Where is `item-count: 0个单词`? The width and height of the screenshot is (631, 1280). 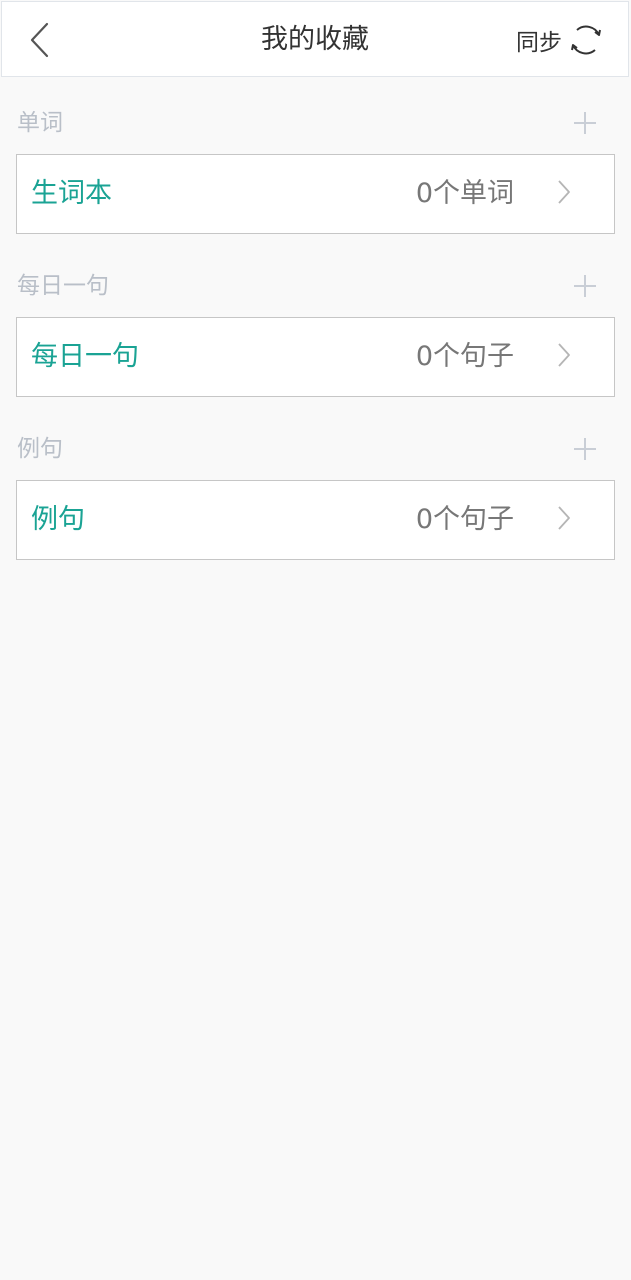 item-count: 0个单词 is located at coordinates (464, 193).